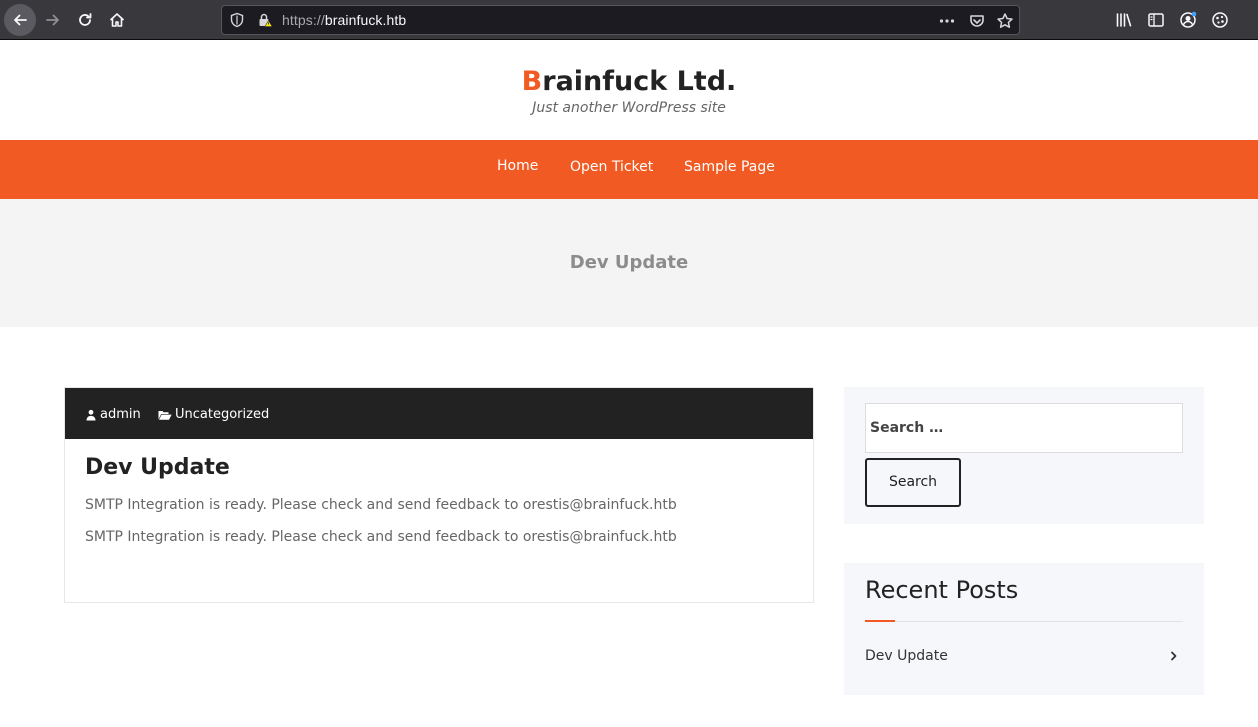 The image size is (1258, 727). What do you see at coordinates (237, 20) in the screenshot?
I see `tracking-shield-icon` at bounding box center [237, 20].